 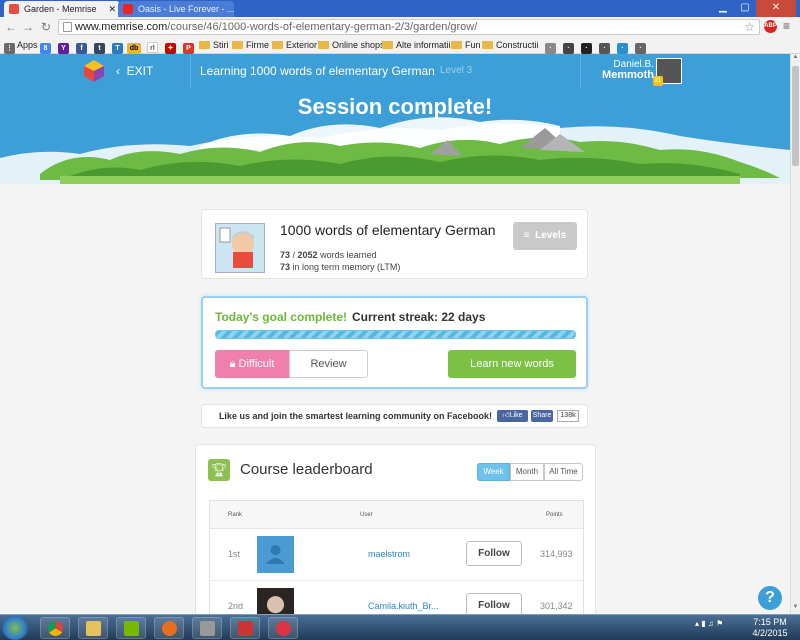 I want to click on bookmark-yahoo: Y, so click(x=63, y=46).